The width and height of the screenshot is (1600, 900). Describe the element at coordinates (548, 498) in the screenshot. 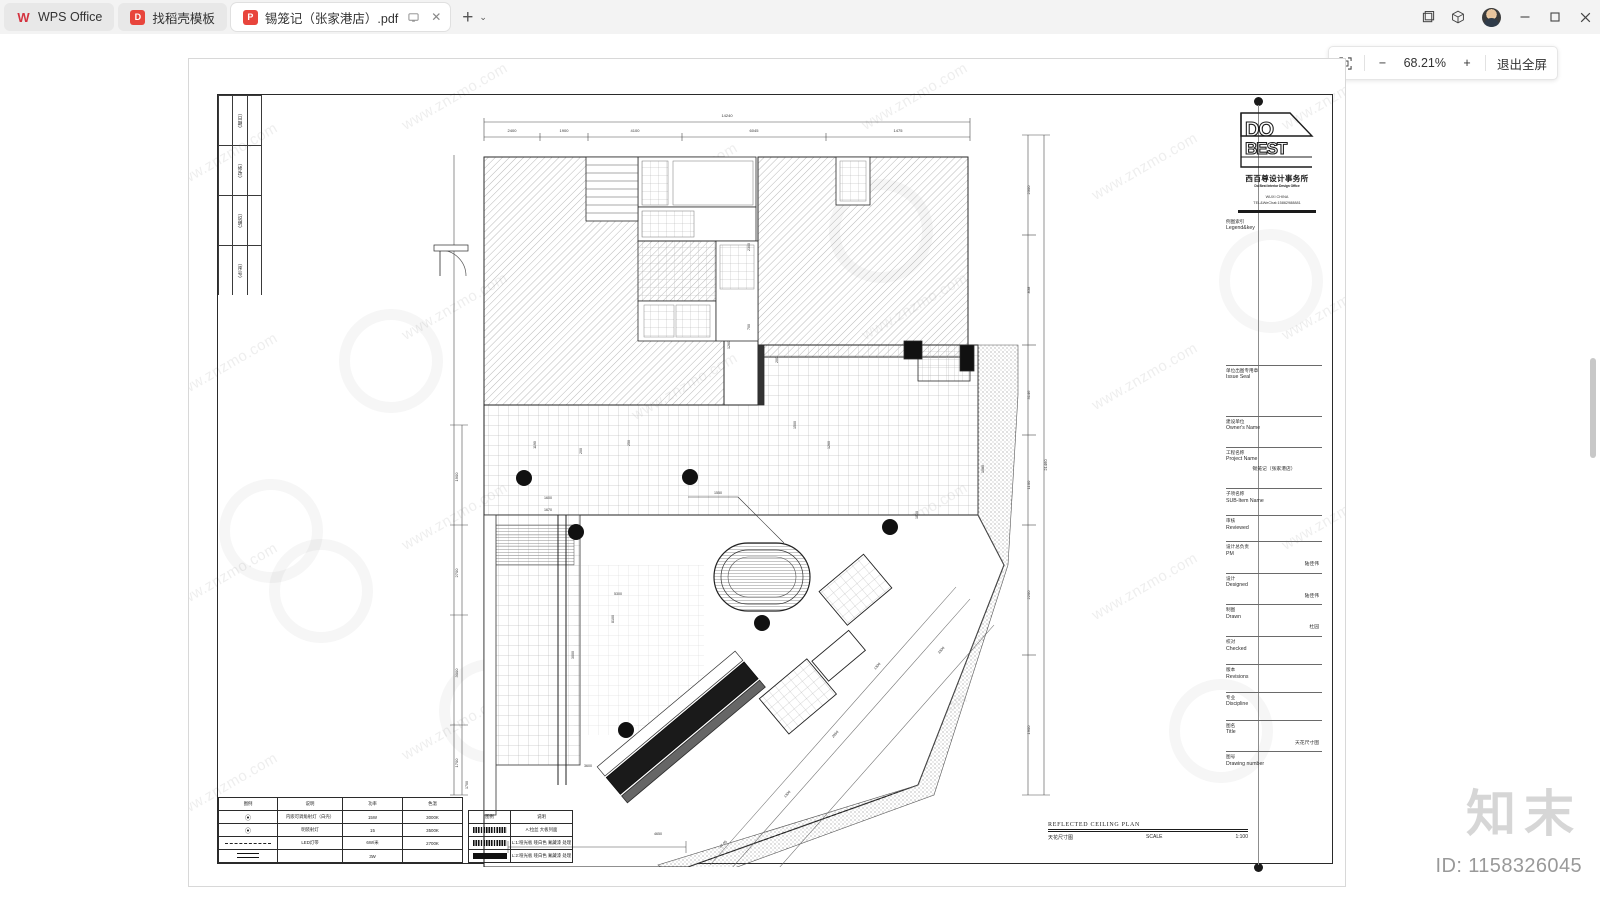

I see `svg-text: 1600` at that location.